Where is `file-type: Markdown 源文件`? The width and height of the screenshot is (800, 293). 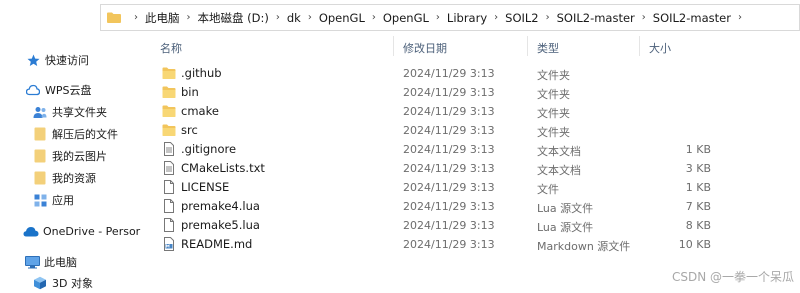
file-type: Markdown 源文件 is located at coordinates (584, 246).